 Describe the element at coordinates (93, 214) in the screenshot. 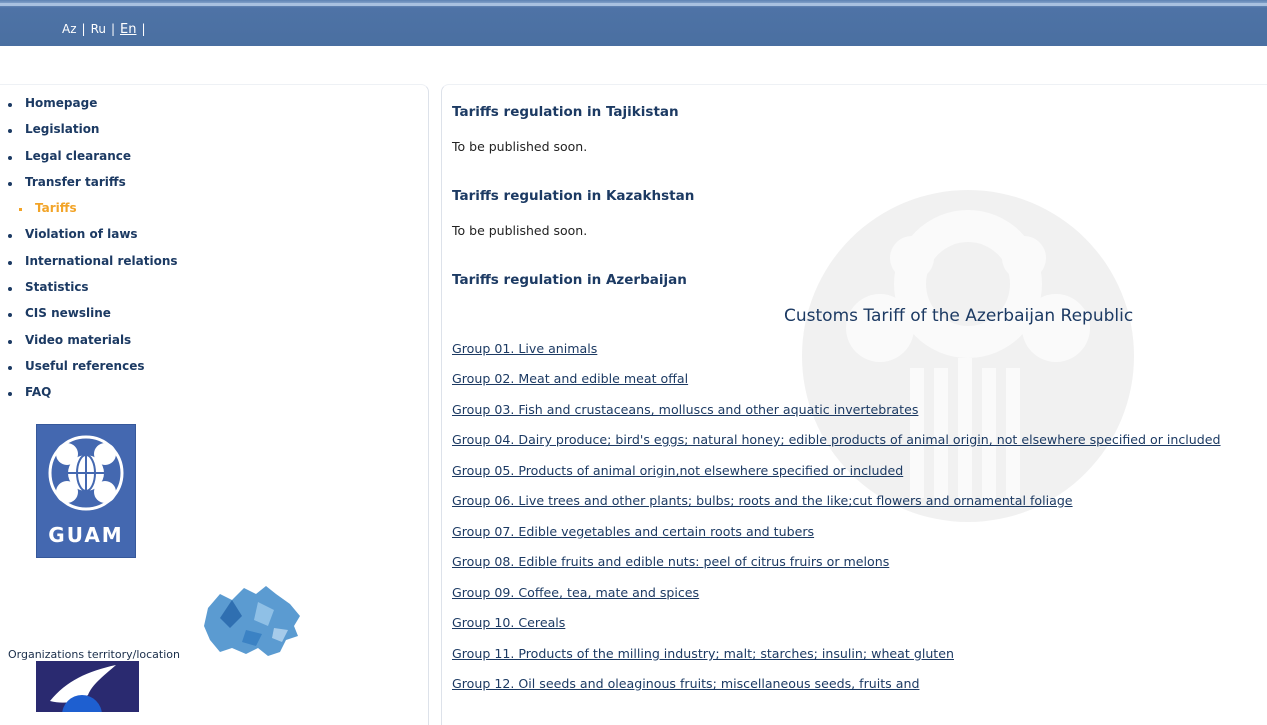

I see `nav-tariffs: Tariffs` at that location.